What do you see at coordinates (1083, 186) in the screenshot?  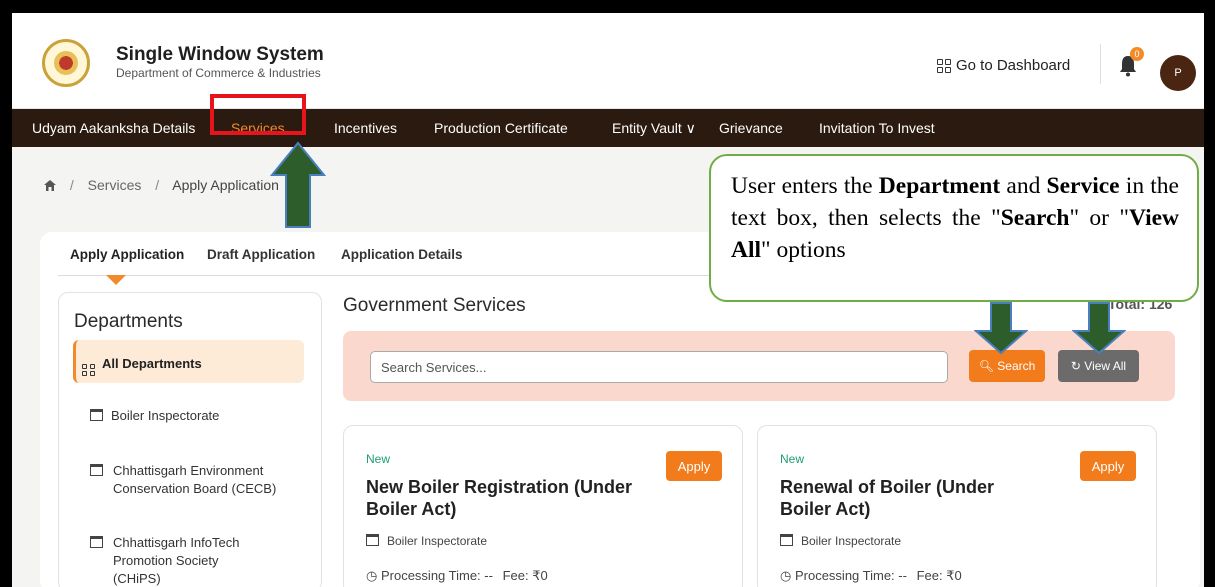 I see `callout-bold-service: Service` at bounding box center [1083, 186].